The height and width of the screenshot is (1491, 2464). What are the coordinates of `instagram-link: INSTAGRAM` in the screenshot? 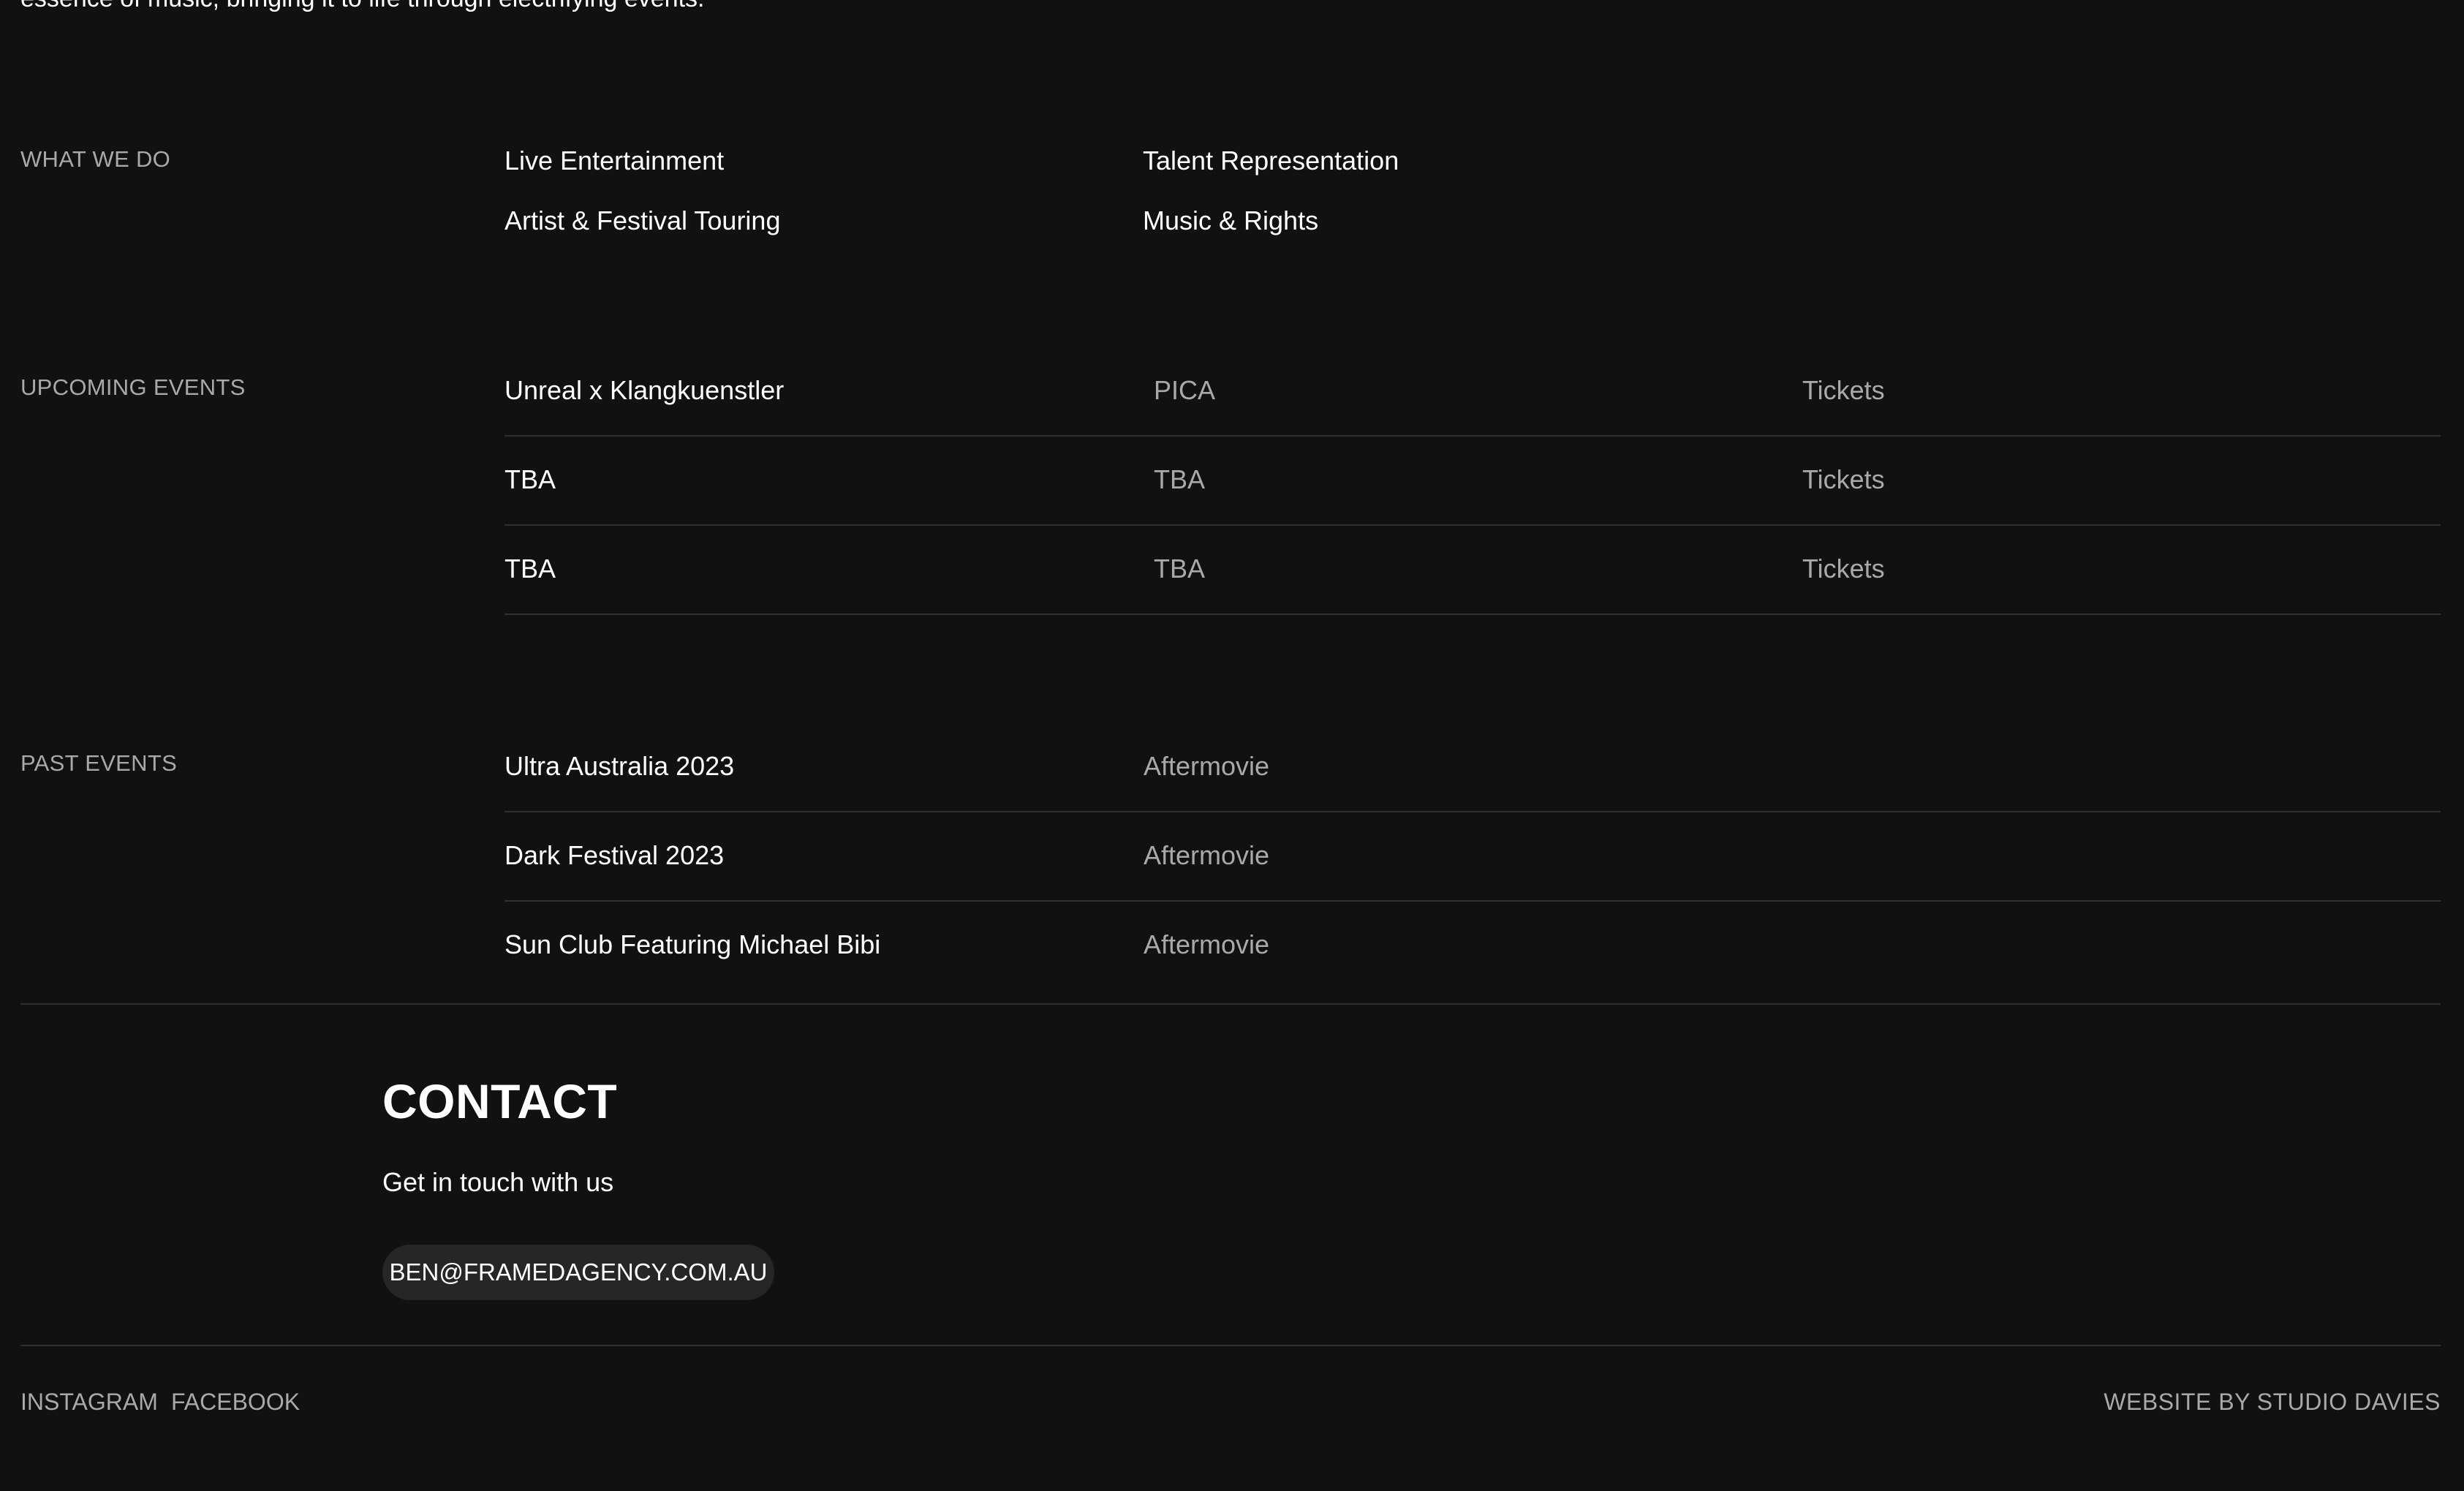 It's located at (89, 1402).